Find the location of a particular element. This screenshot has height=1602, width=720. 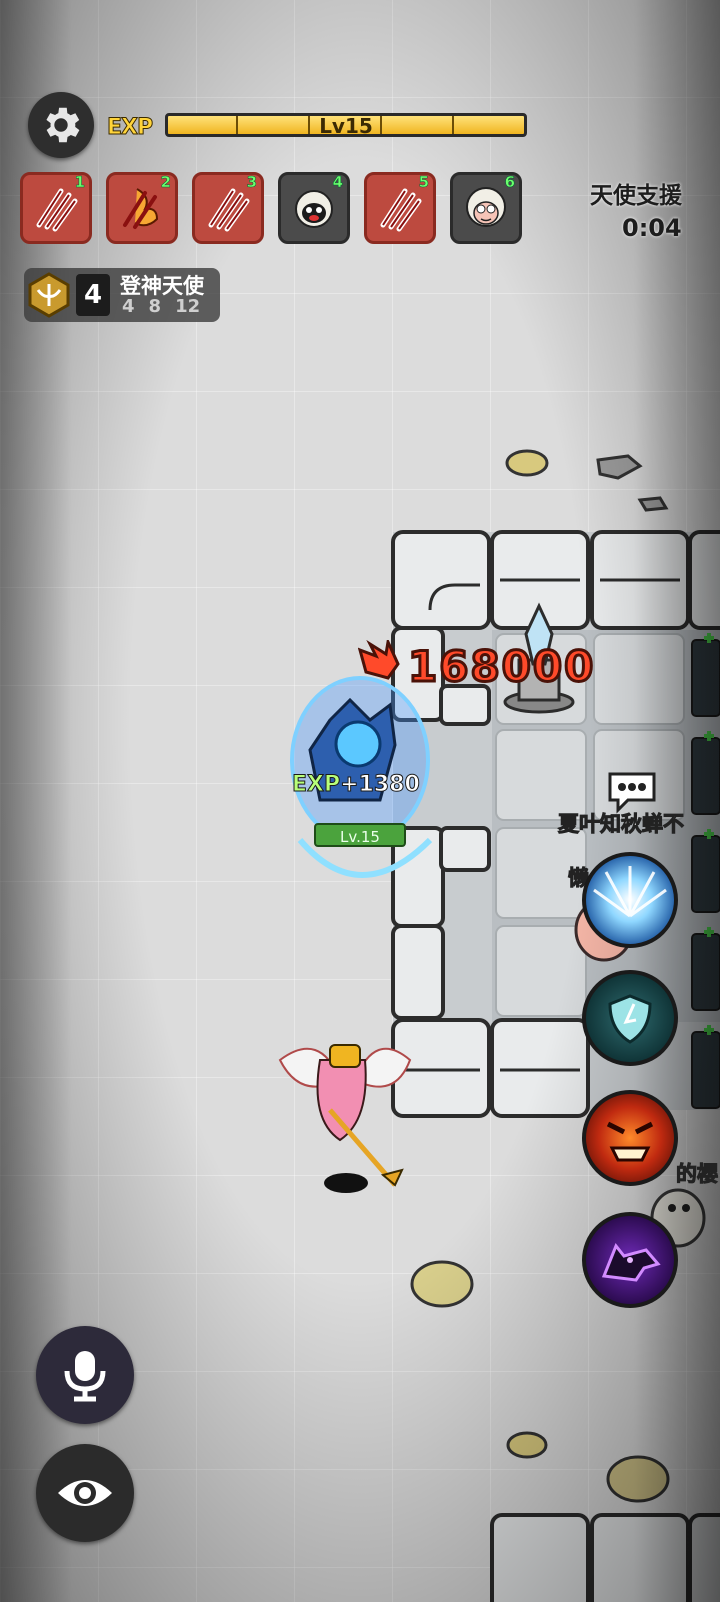

rage-skill-button is located at coordinates (630, 1138).